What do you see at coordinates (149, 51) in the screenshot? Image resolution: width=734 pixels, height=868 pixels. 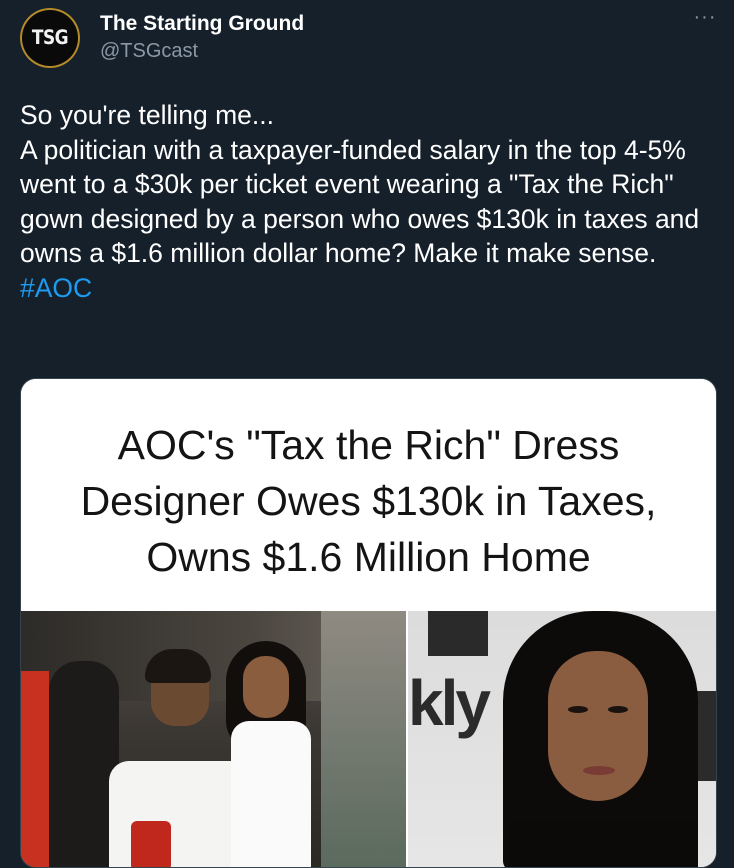 I see `user-handle: @TSGcast` at bounding box center [149, 51].